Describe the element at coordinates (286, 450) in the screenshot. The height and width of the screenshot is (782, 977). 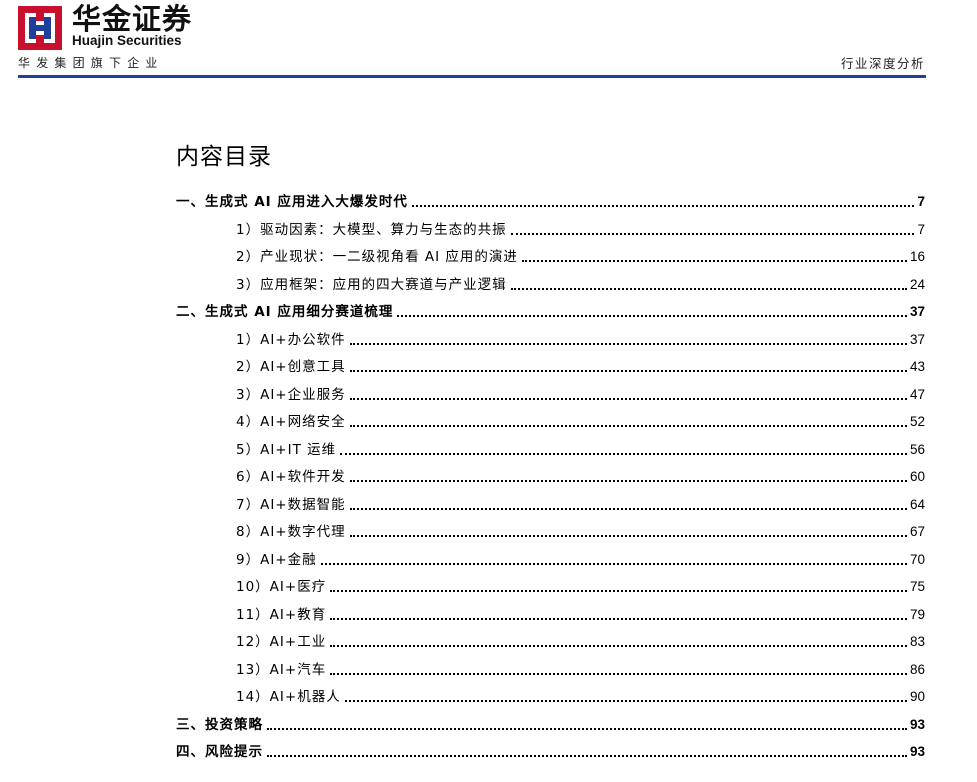
I see `toc-entry-text: 5）AI+IT 运维` at that location.